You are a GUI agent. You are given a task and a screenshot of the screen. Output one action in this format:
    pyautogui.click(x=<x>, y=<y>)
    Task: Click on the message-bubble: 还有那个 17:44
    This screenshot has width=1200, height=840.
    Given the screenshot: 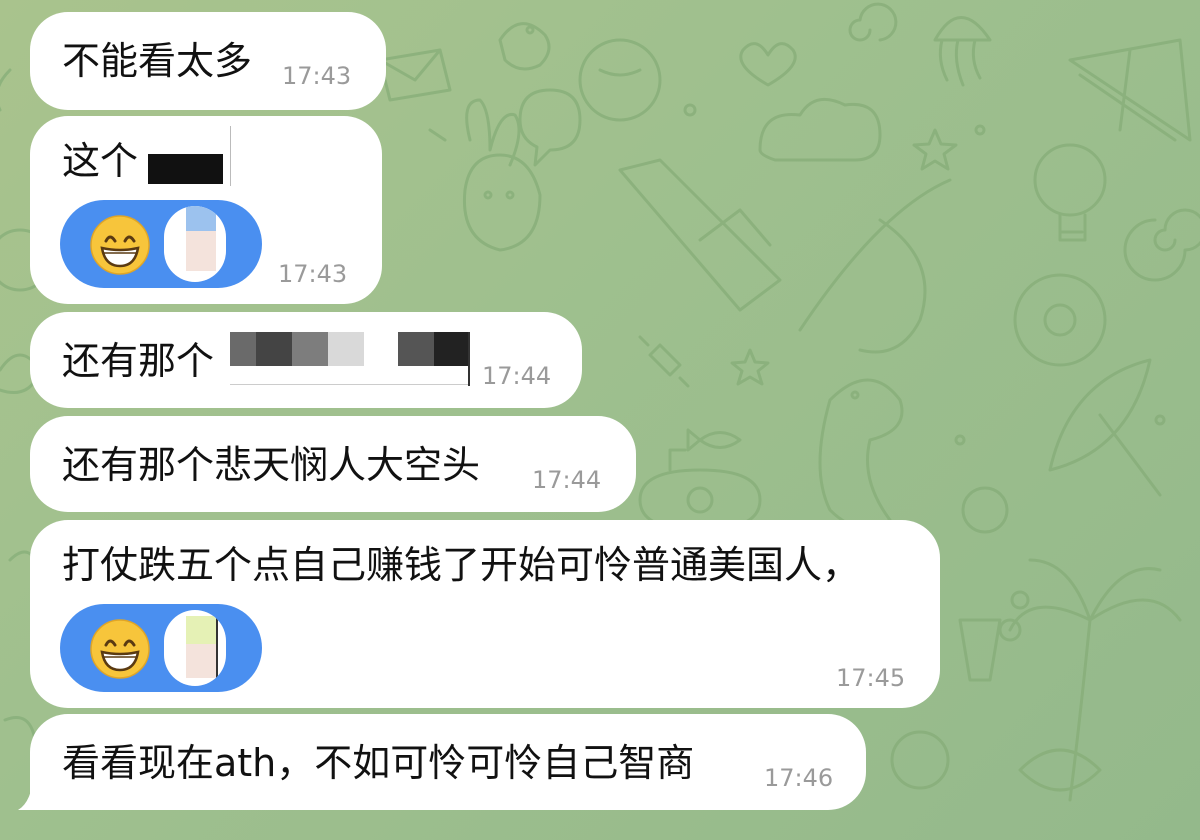 What is the action you would take?
    pyautogui.click(x=306, y=360)
    